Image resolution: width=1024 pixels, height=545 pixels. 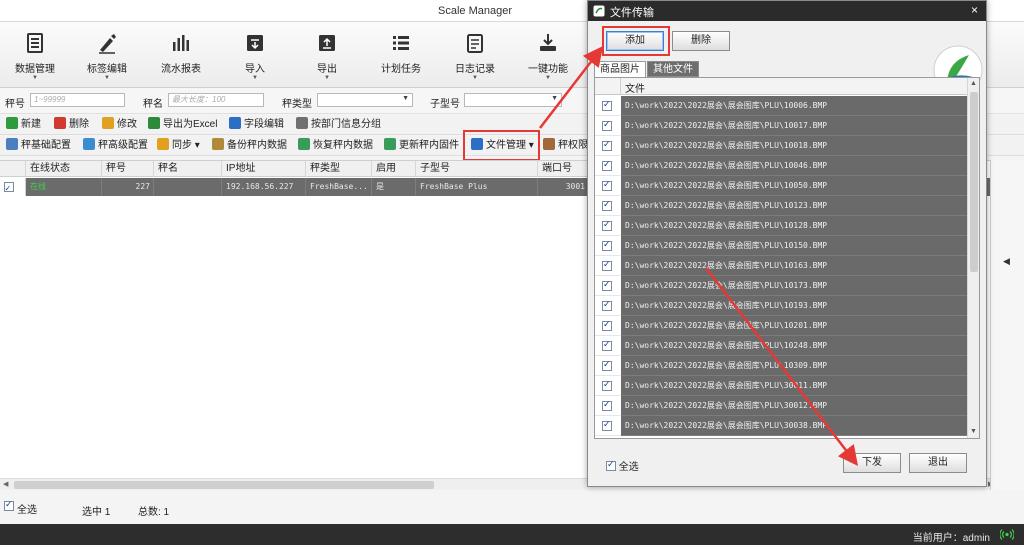 I want to click on ribbon-task: 计划任务, so click(x=401, y=56).